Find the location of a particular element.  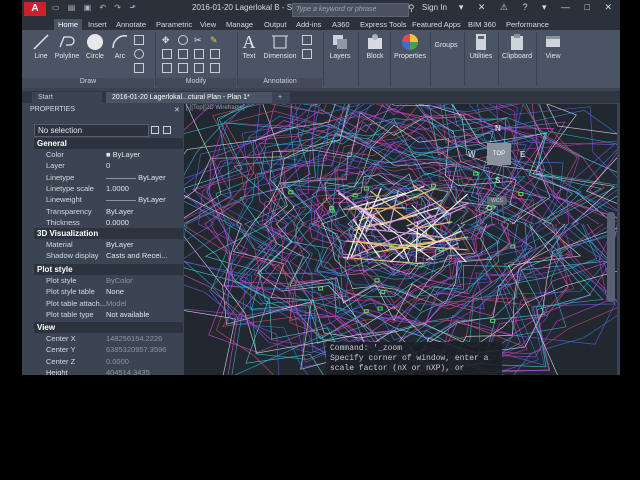

hatch-icon is located at coordinates (139, 54).